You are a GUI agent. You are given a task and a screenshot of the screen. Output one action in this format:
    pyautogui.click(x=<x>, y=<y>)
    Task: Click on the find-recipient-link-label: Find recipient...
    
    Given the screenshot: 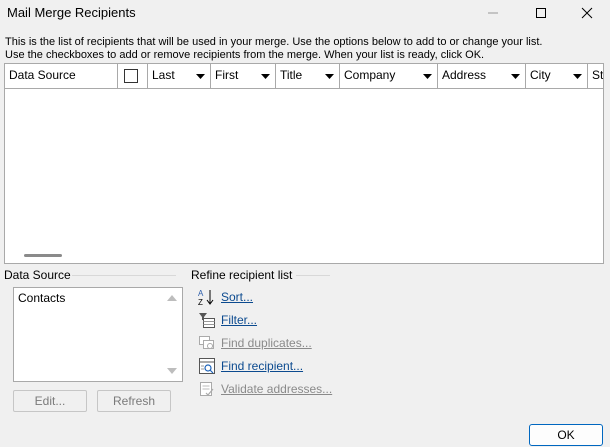 What is the action you would take?
    pyautogui.click(x=262, y=366)
    